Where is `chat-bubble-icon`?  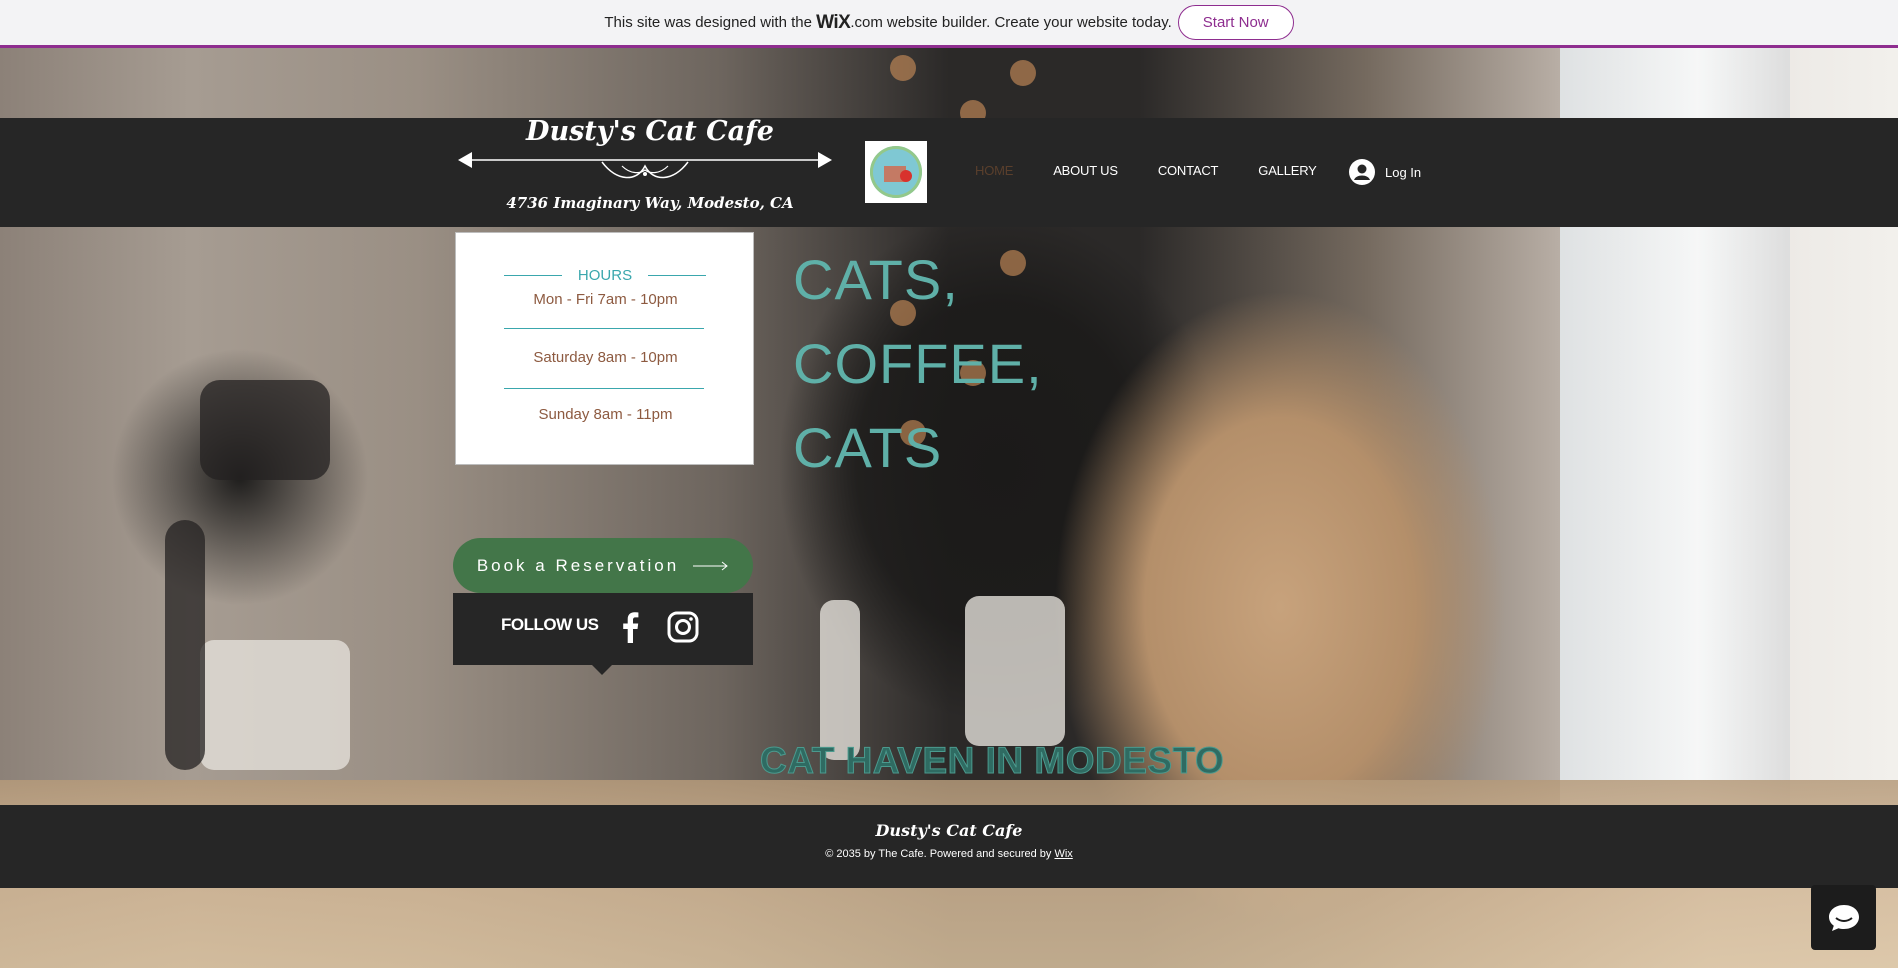
chat-bubble-icon is located at coordinates (1843, 917).